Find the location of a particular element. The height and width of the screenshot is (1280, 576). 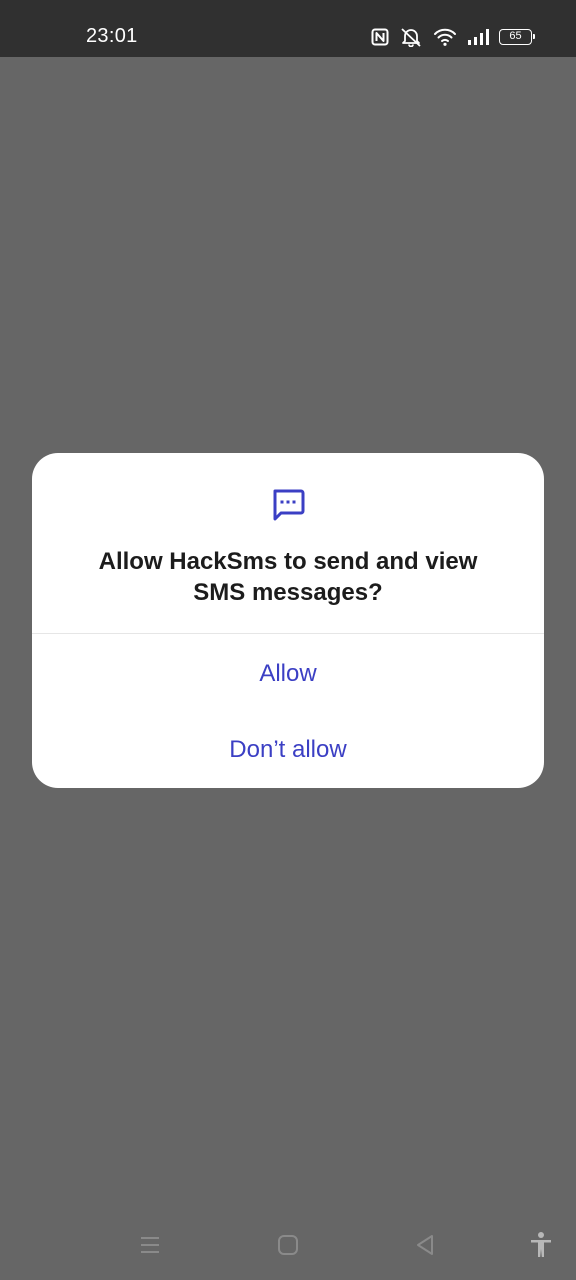

back-icon is located at coordinates (425, 1245).